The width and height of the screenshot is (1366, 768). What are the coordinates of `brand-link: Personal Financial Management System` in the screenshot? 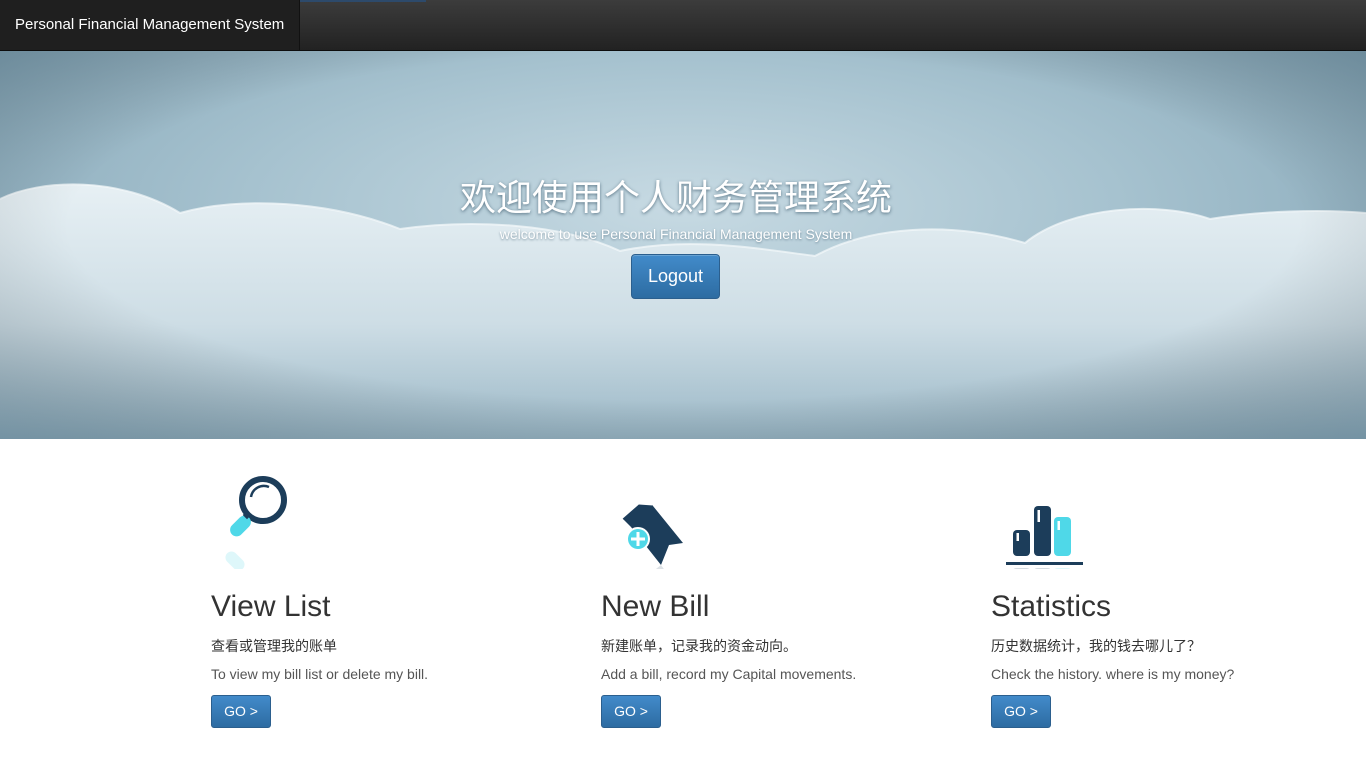 It's located at (150, 25).